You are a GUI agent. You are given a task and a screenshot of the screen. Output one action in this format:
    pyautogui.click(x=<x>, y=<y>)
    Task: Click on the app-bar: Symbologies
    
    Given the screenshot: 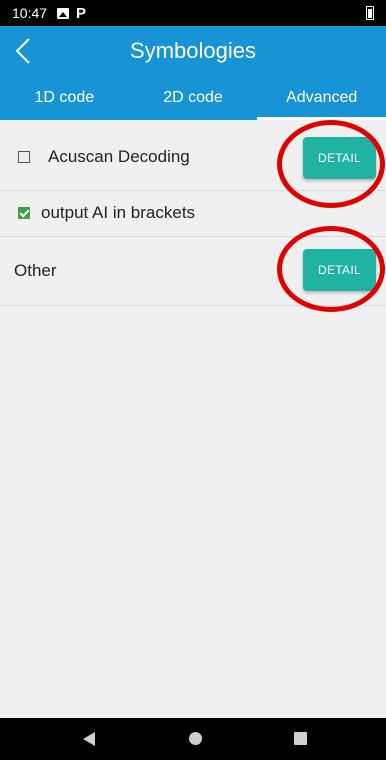 What is the action you would take?
    pyautogui.click(x=193, y=51)
    